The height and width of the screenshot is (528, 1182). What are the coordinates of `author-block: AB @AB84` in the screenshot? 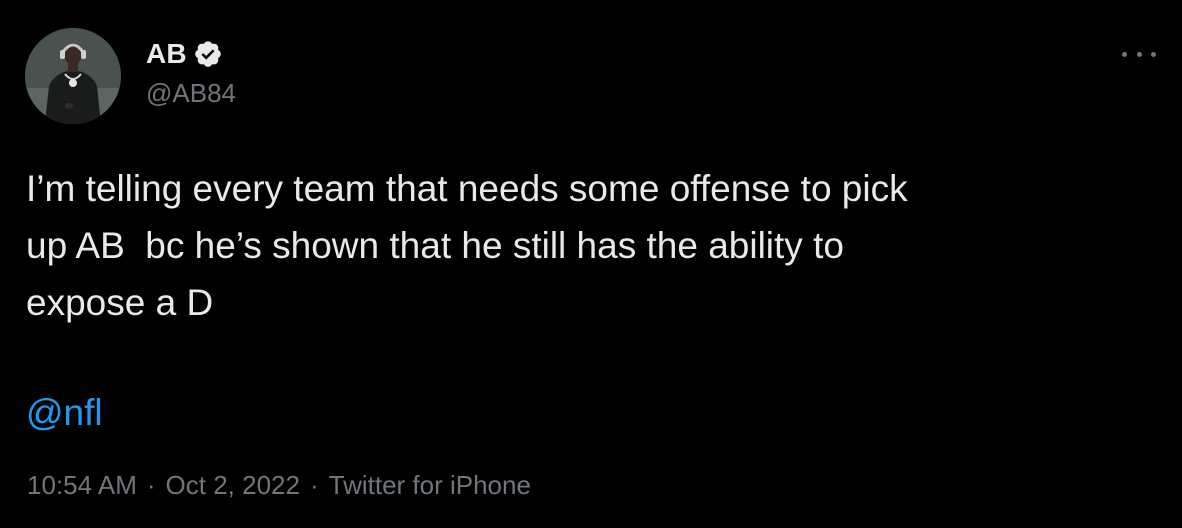 It's located at (191, 72).